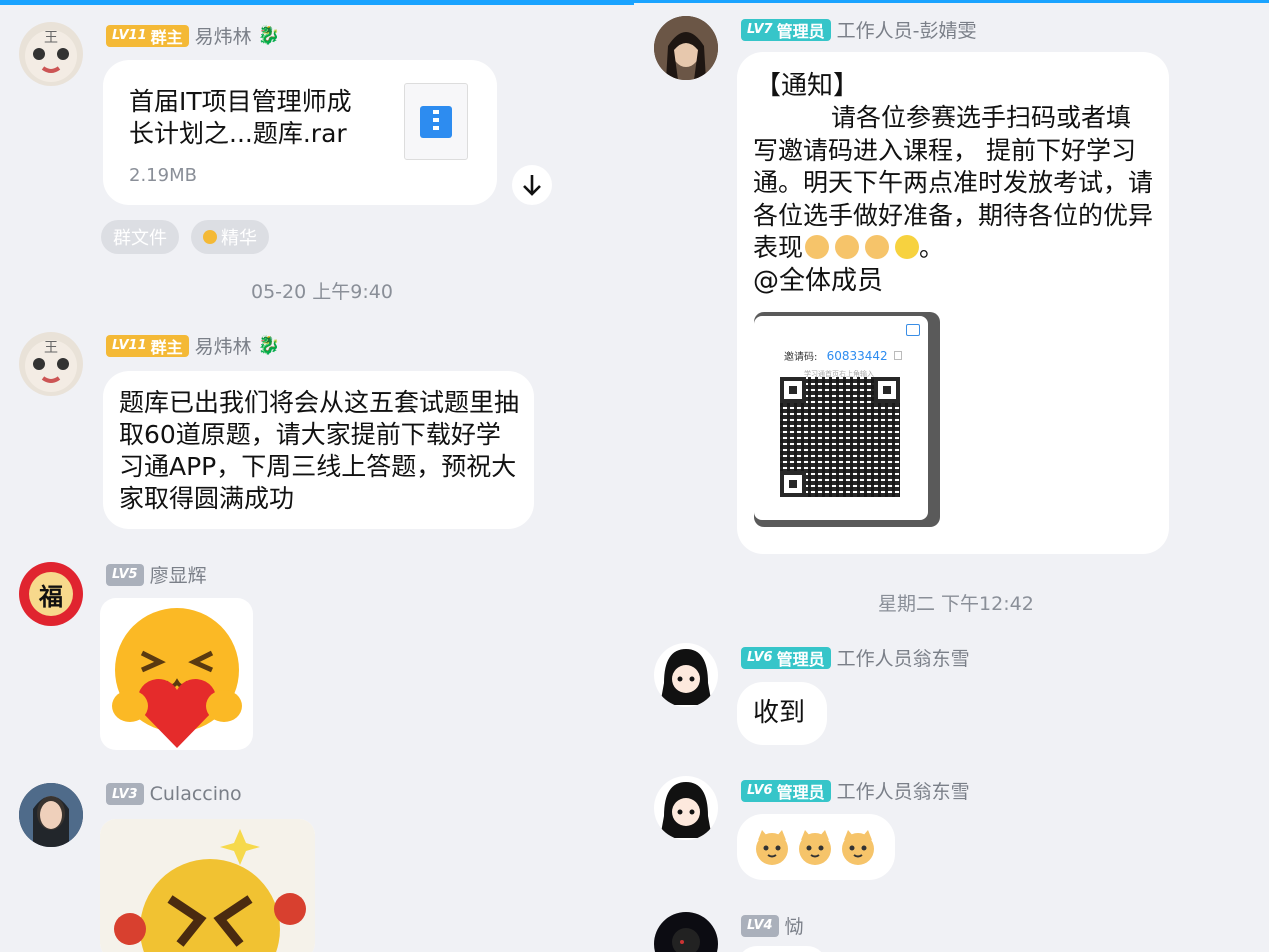 This screenshot has height=952, width=1269. I want to click on sender-name: 工作人员-彭婧雯, so click(906, 31).